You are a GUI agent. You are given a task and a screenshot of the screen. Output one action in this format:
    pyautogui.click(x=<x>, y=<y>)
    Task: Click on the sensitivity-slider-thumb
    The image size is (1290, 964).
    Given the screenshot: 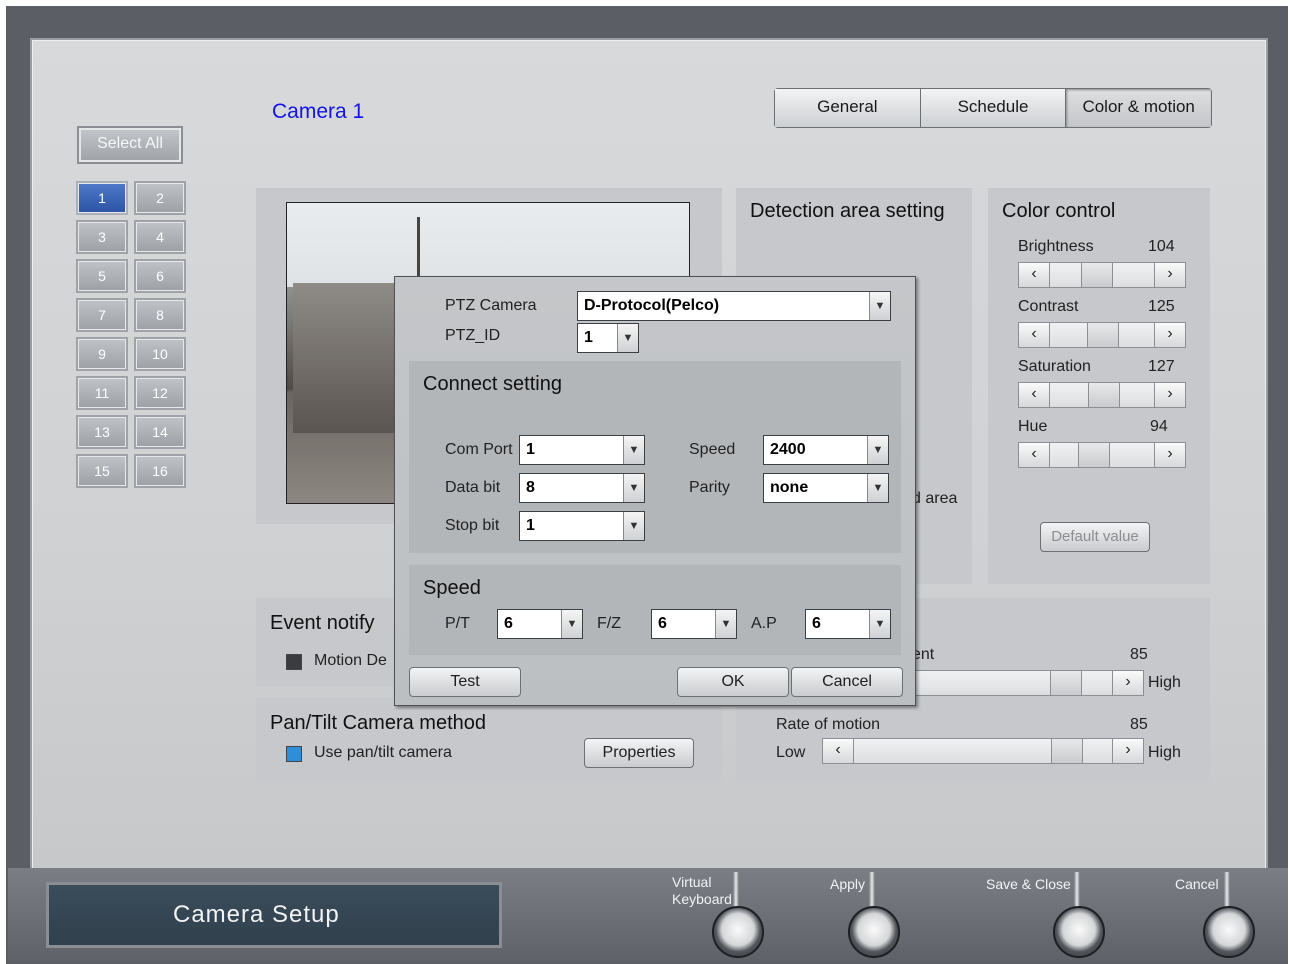 What is the action you would take?
    pyautogui.click(x=1066, y=683)
    